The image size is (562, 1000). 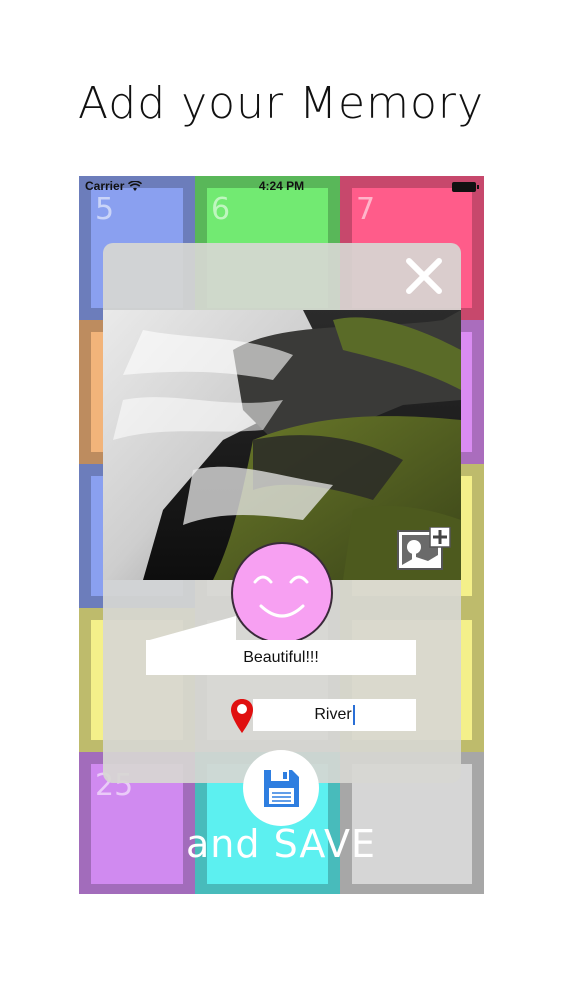 What do you see at coordinates (221, 209) in the screenshot?
I see `memory-tile-number: 6` at bounding box center [221, 209].